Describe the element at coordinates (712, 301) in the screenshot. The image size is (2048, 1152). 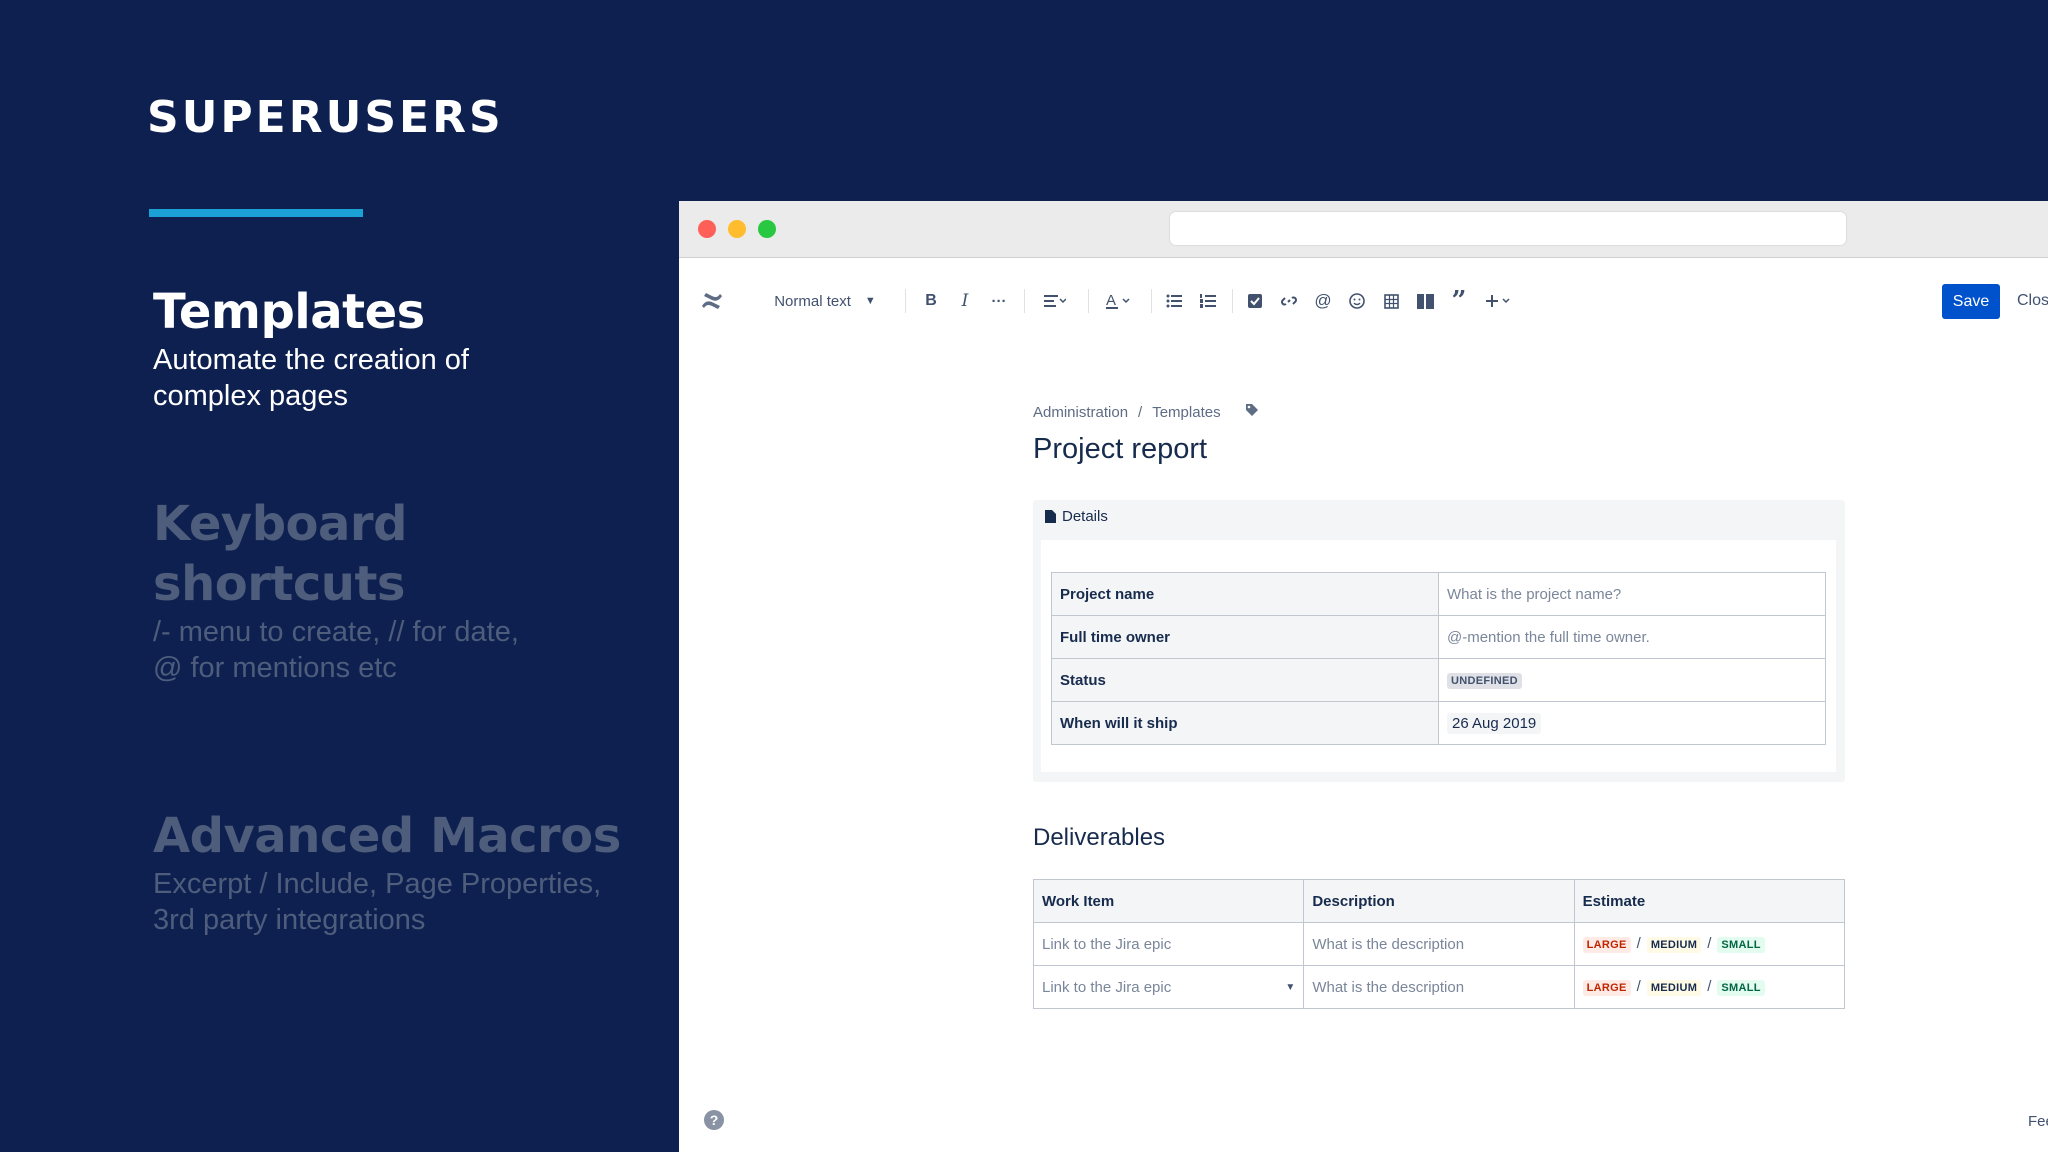
I see `confluence-logo-icon` at that location.